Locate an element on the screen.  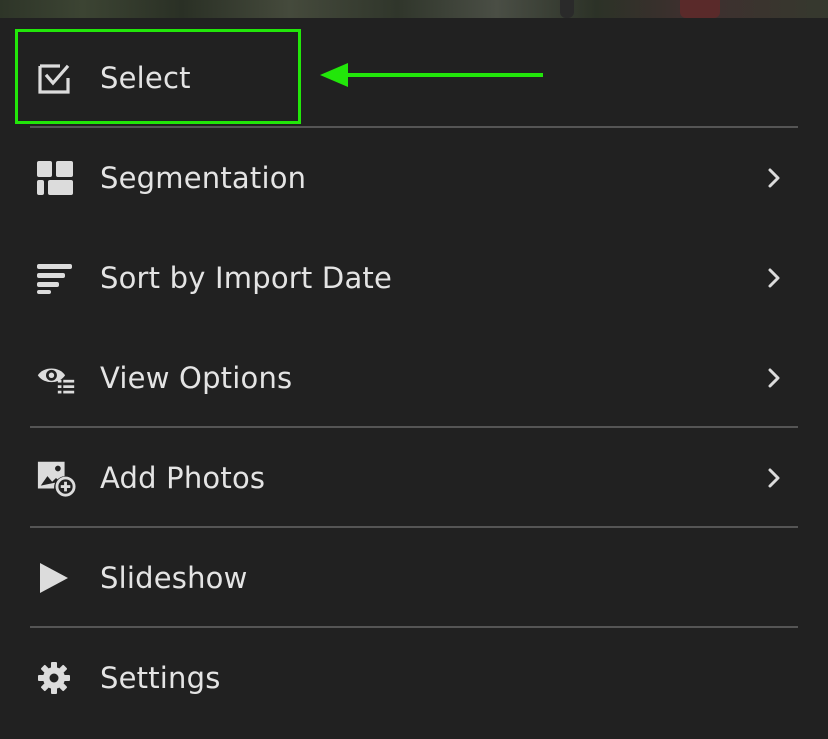
menu-item-label: Add Photos is located at coordinates (183, 478).